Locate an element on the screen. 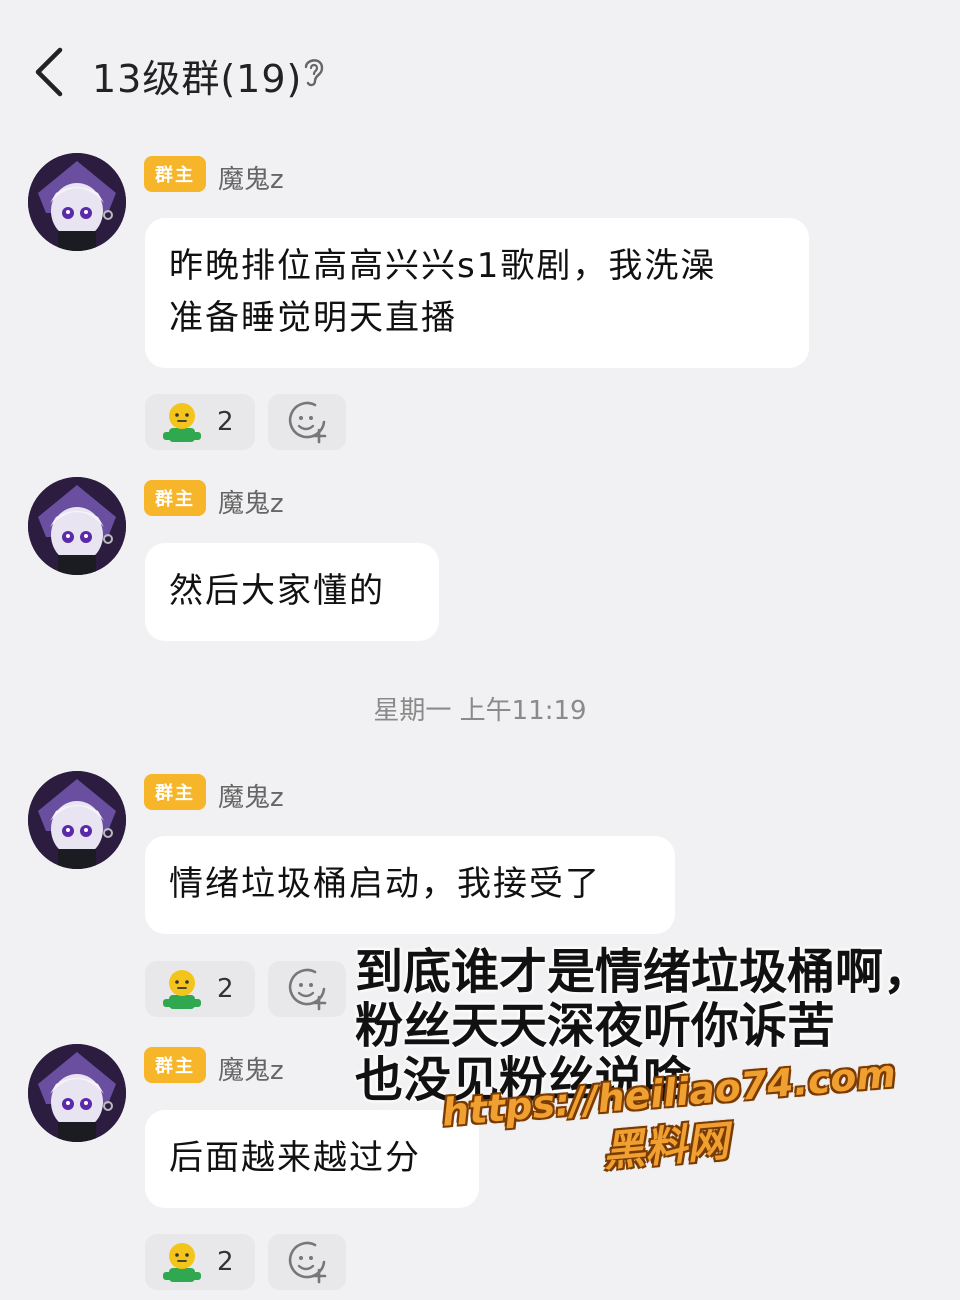  message-bubble: 然后大家懂的 is located at coordinates (292, 592).